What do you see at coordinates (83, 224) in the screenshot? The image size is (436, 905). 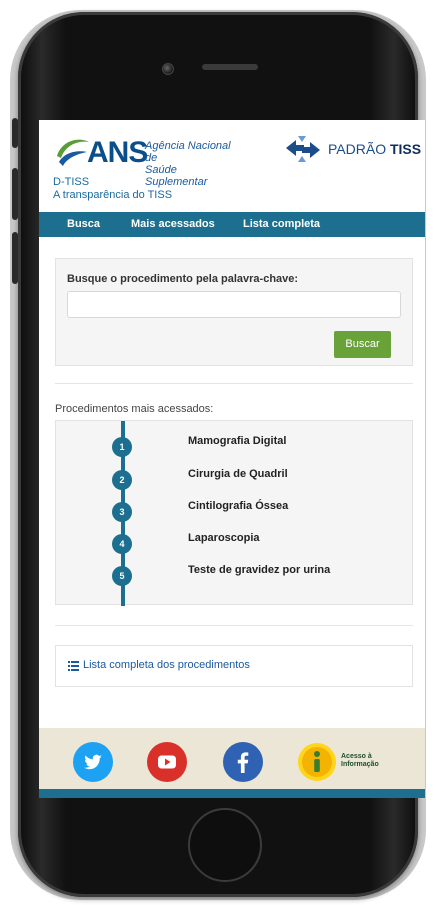 I see `nav-item-busca: Busca` at bounding box center [83, 224].